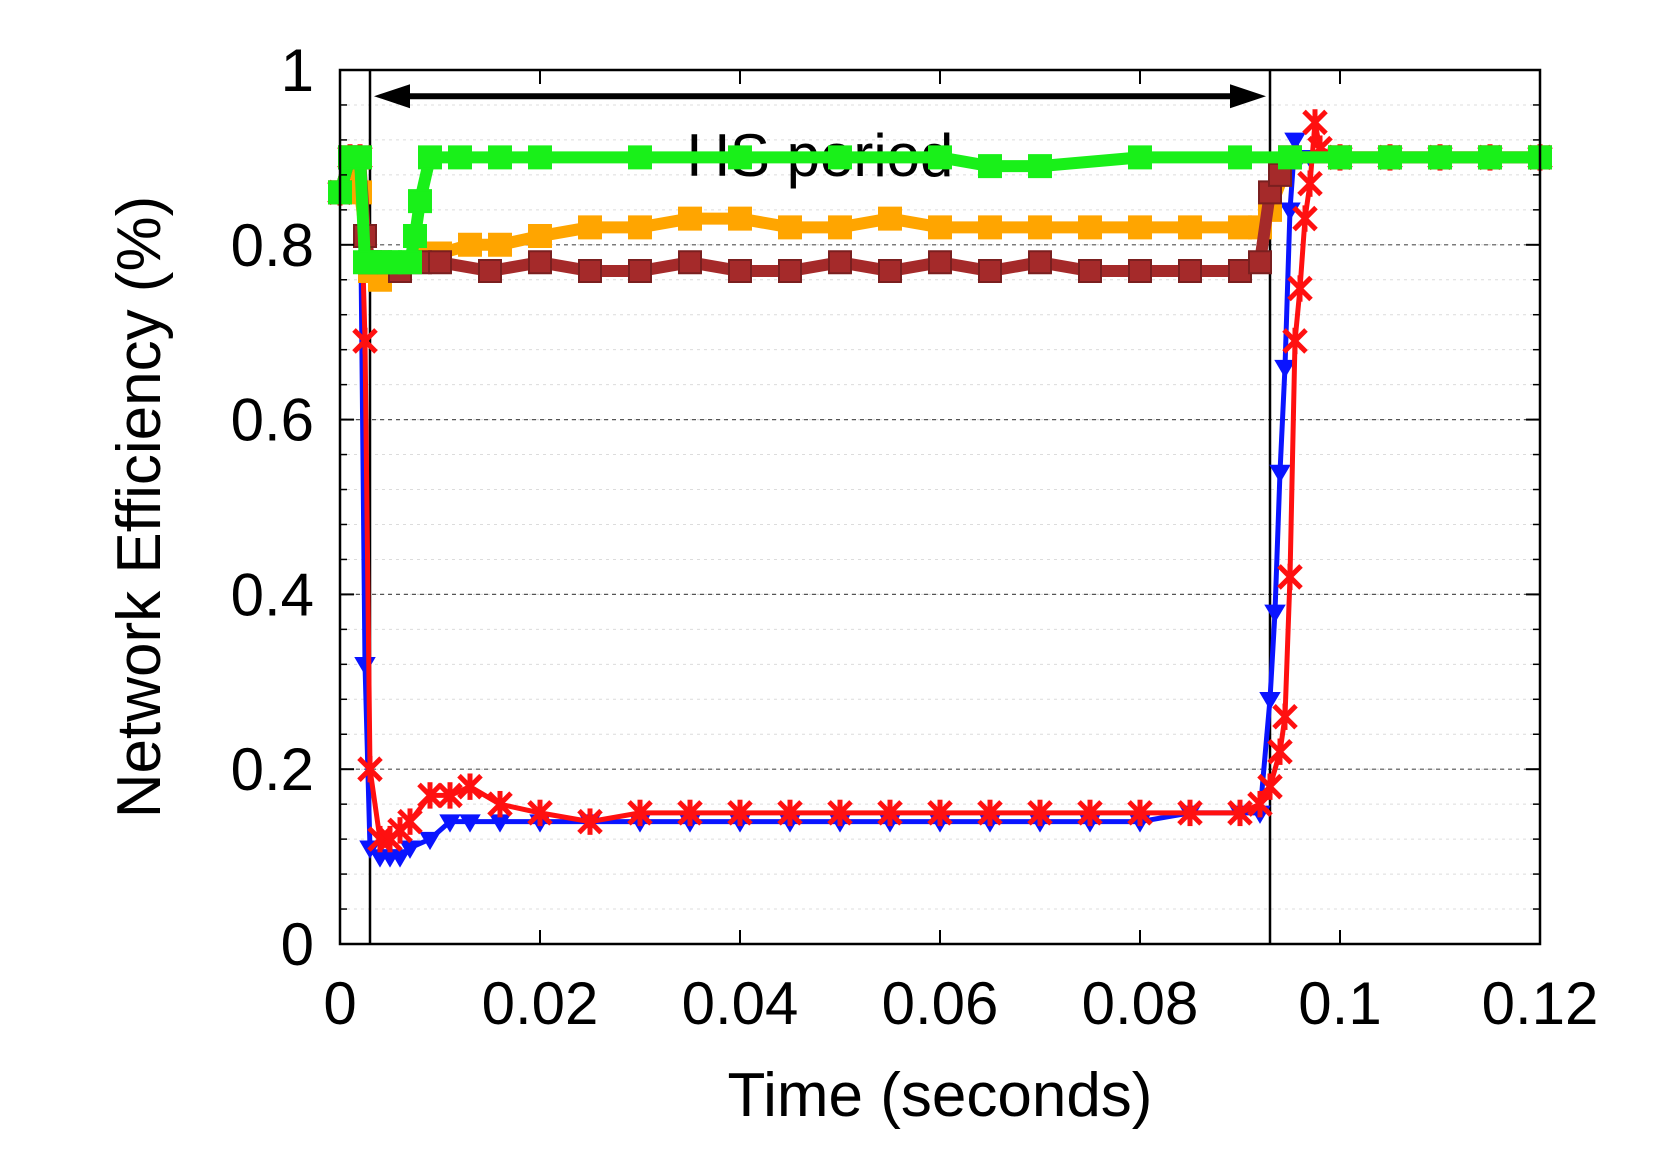 The image size is (1661, 1163). What do you see at coordinates (272, 594) in the screenshot?
I see `y-tick-label: 0.4` at bounding box center [272, 594].